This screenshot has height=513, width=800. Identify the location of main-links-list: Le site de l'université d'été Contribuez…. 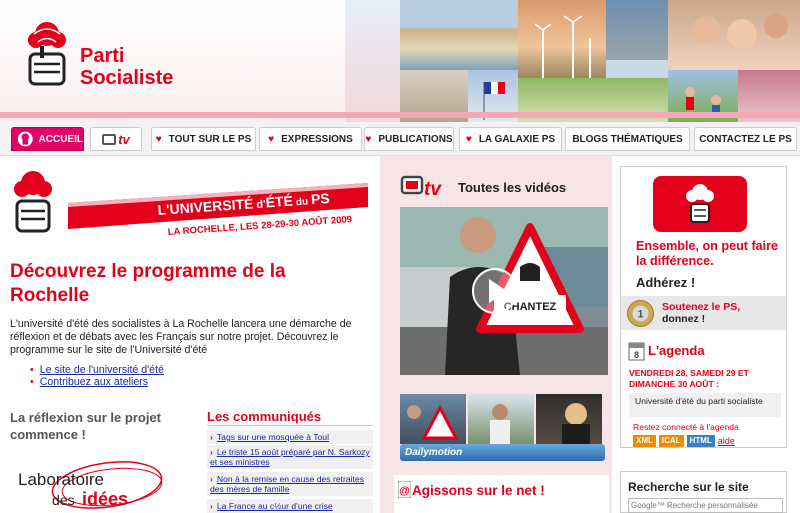
(97, 376).